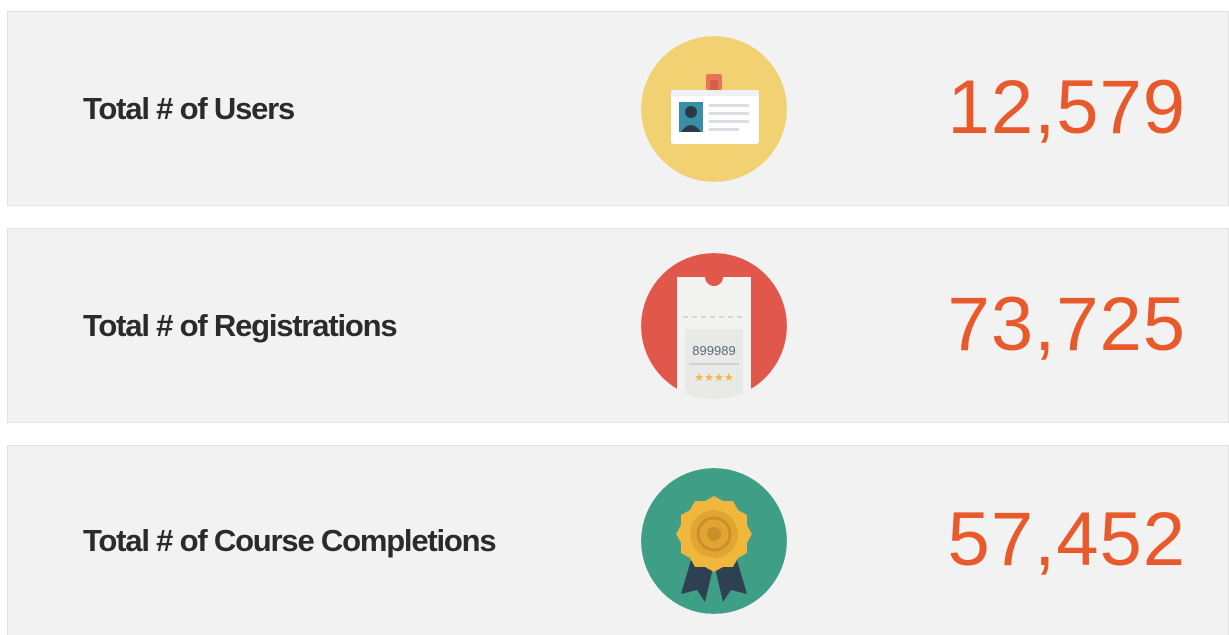 The image size is (1229, 635). What do you see at coordinates (1066, 324) in the screenshot?
I see `stat-value-registrations: 73,725` at bounding box center [1066, 324].